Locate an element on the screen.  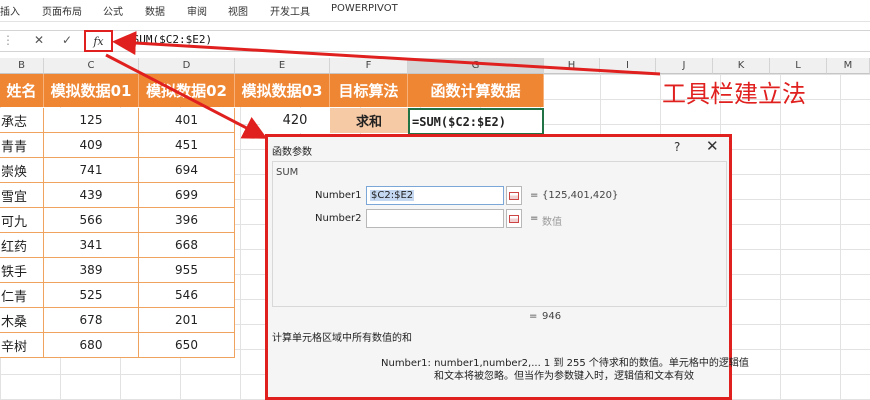
column-header-m: M is located at coordinates (848, 66).